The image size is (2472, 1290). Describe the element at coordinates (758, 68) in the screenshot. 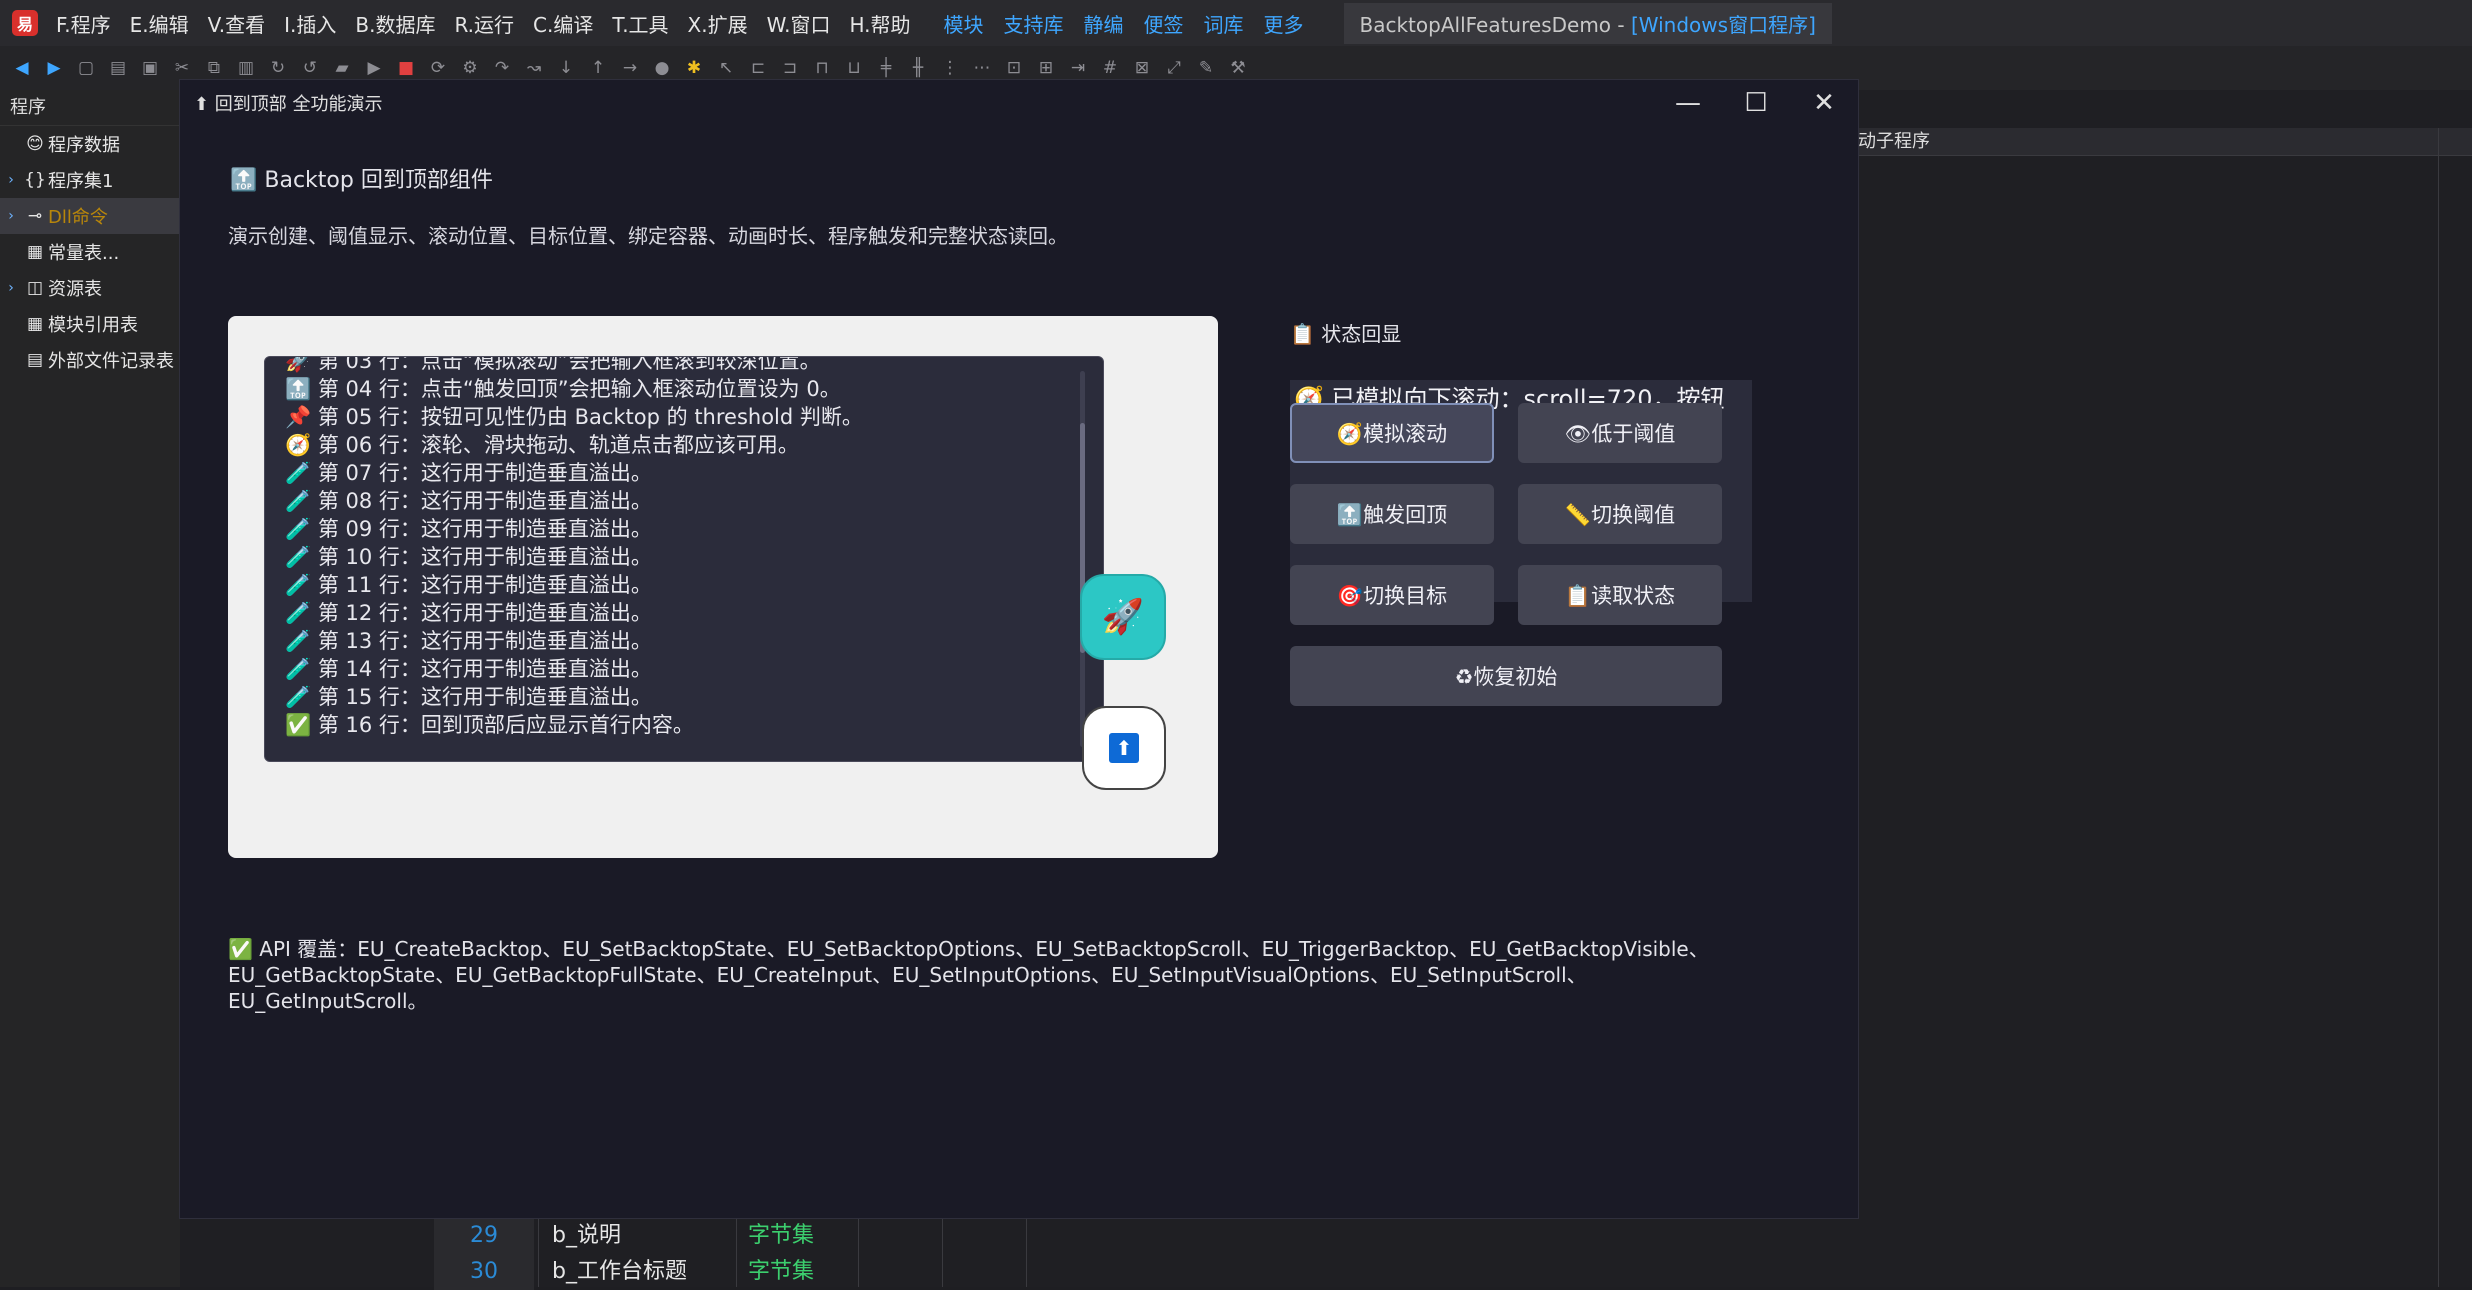

I see `align-left-icon: ⊏` at that location.